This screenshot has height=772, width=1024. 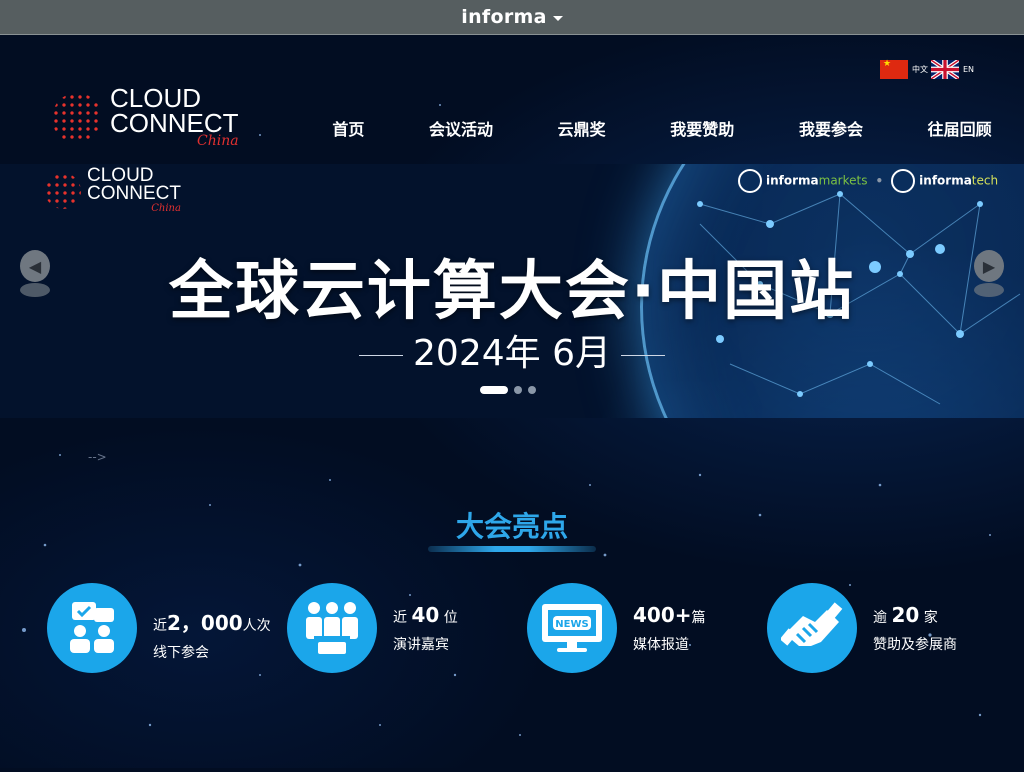 I want to click on lang-en-label: EN, so click(x=968, y=69).